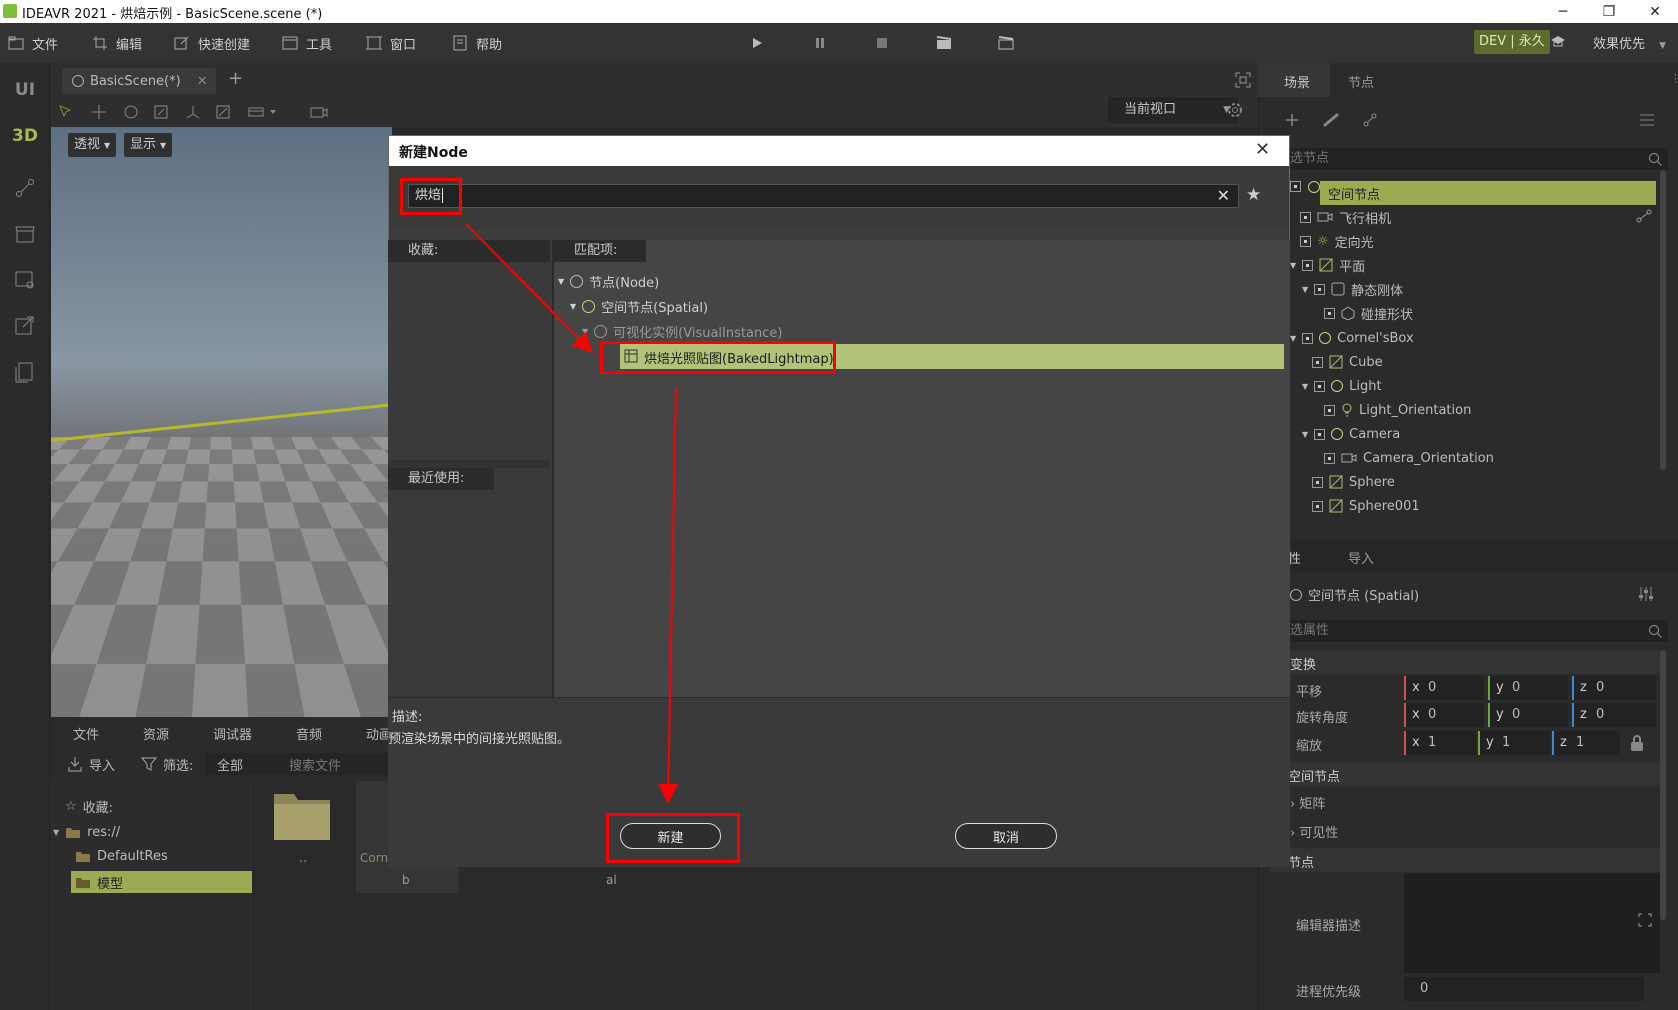  I want to click on arrow-to-lightmap, so click(529, 288).